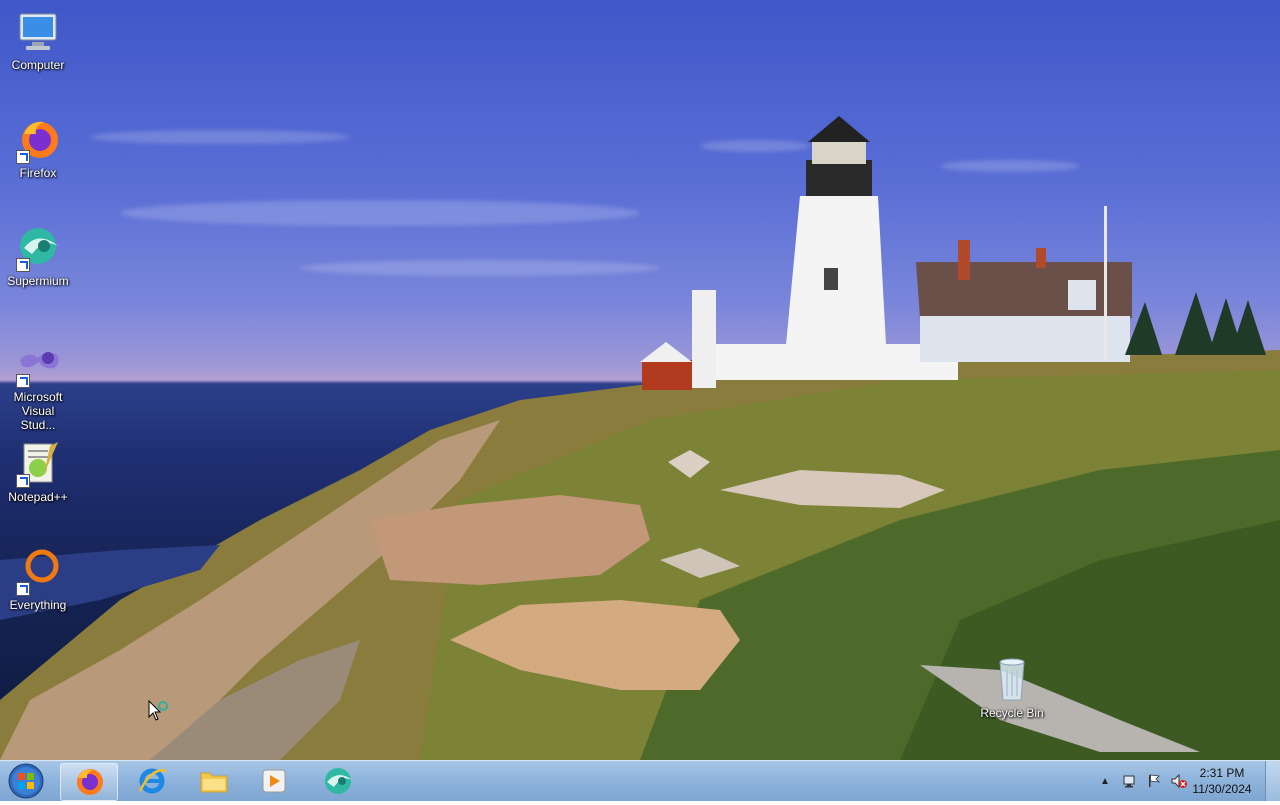  I want to click on desktop-icon-computer: Computer, so click(38, 40).